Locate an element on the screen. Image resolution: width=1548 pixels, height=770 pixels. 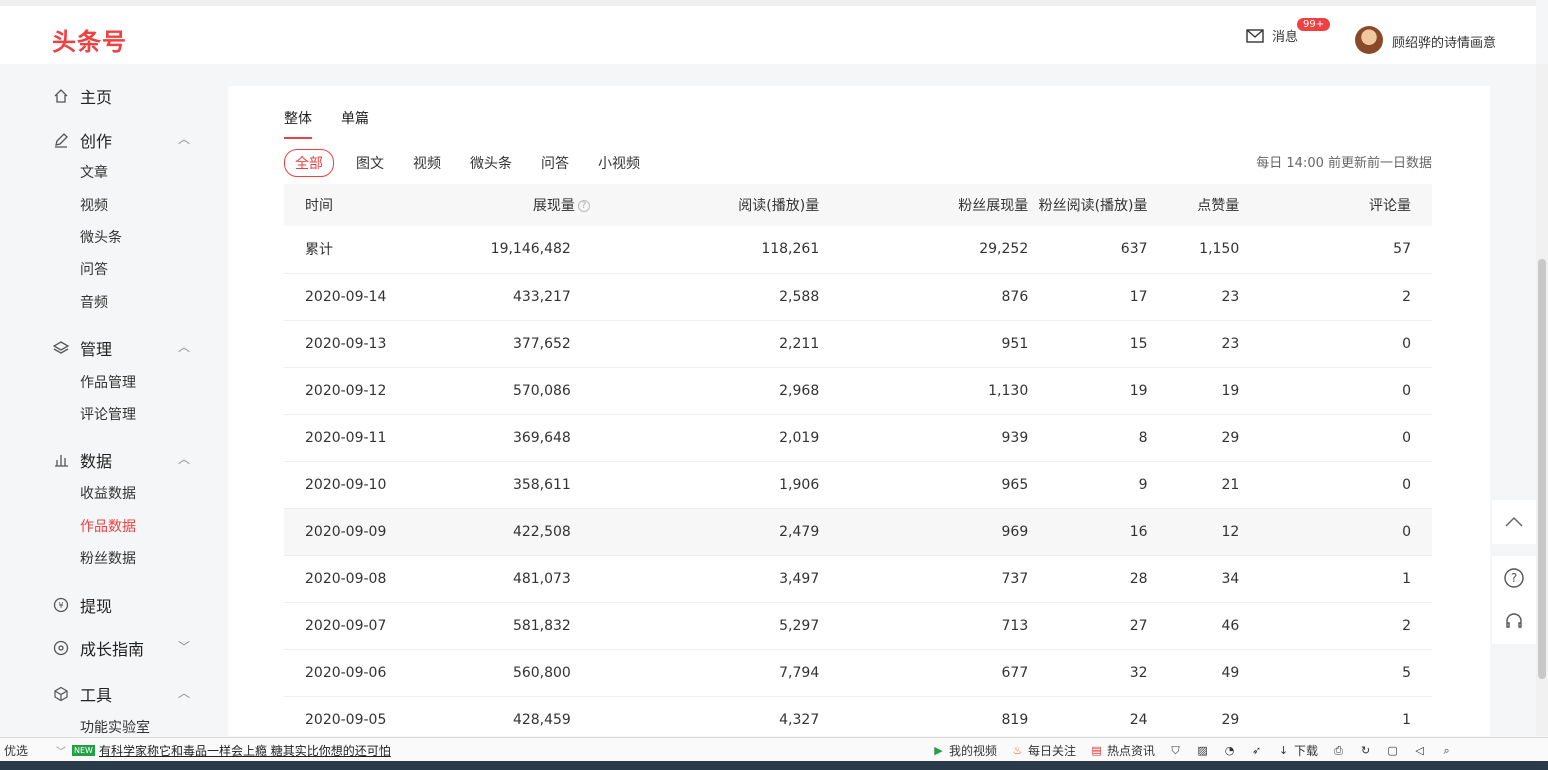
table-cell: 2,019 is located at coordinates (704, 438).